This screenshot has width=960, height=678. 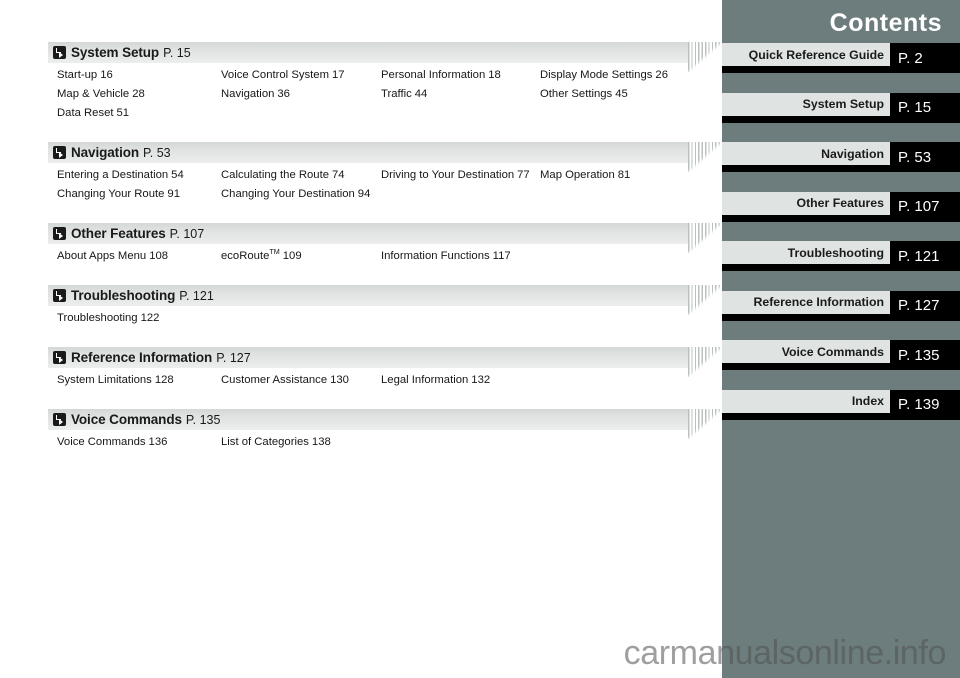 What do you see at coordinates (275, 75) in the screenshot?
I see `toc-entry-label: Voice Control System` at bounding box center [275, 75].